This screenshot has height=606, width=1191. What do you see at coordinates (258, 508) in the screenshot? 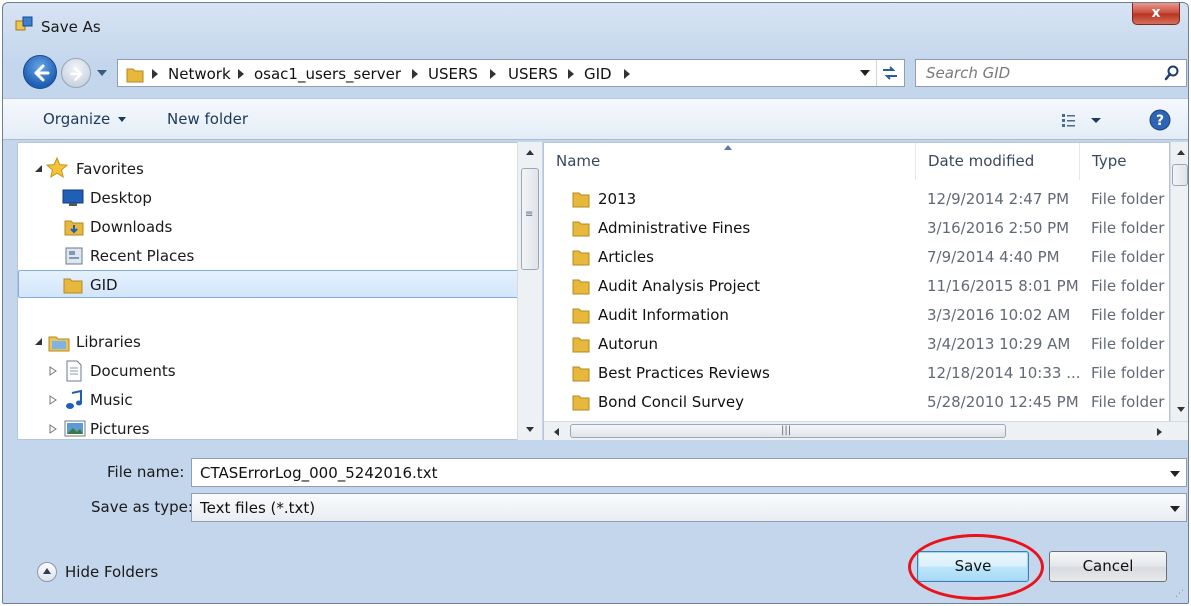
I see `save-as-type-value: Text files (*.txt)` at bounding box center [258, 508].